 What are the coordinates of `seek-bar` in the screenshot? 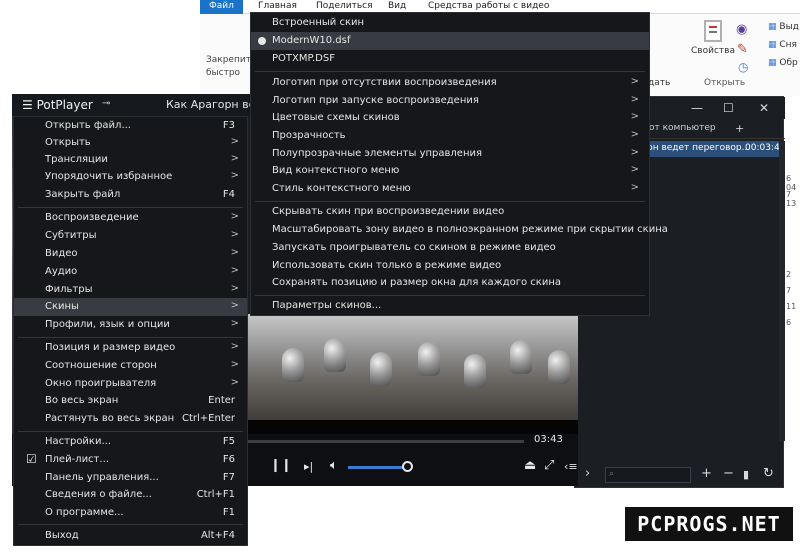 It's located at (386, 441).